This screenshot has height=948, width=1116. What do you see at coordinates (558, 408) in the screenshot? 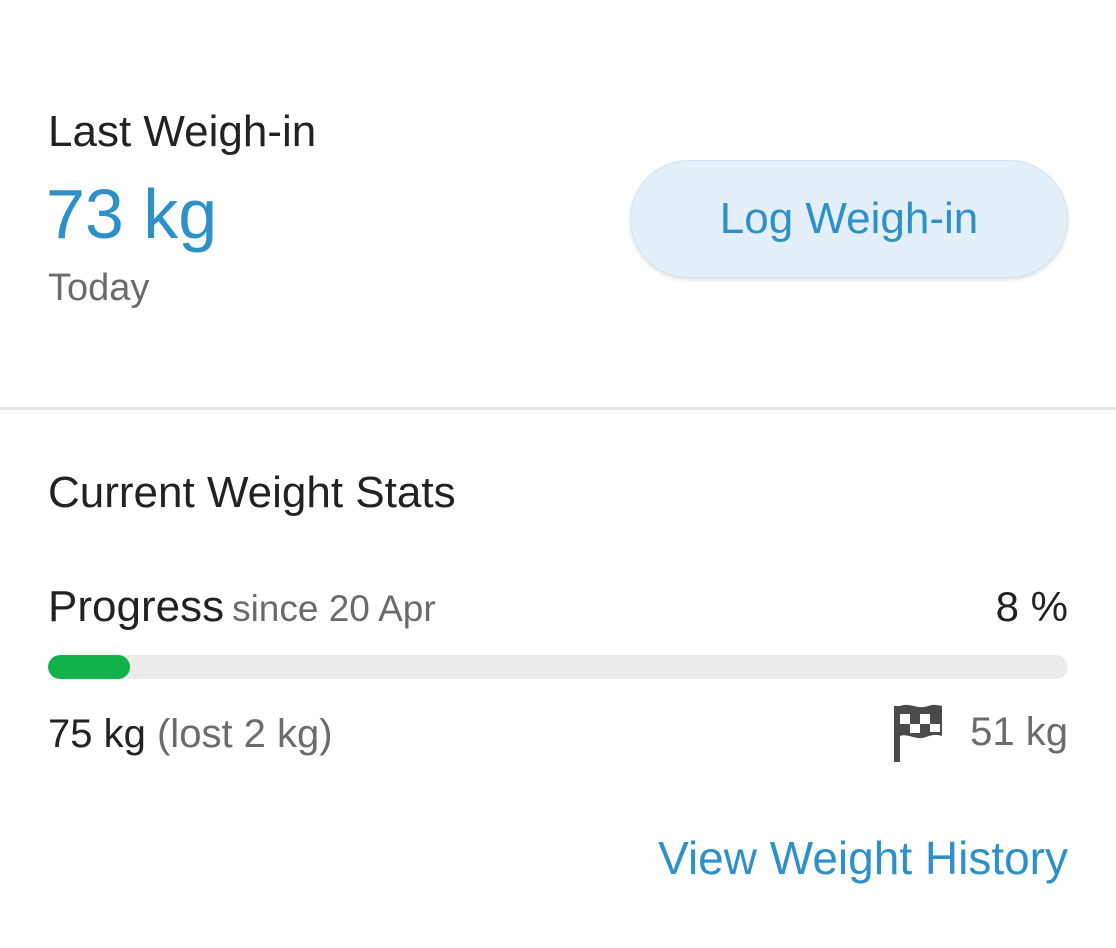
I see `section-divider` at bounding box center [558, 408].